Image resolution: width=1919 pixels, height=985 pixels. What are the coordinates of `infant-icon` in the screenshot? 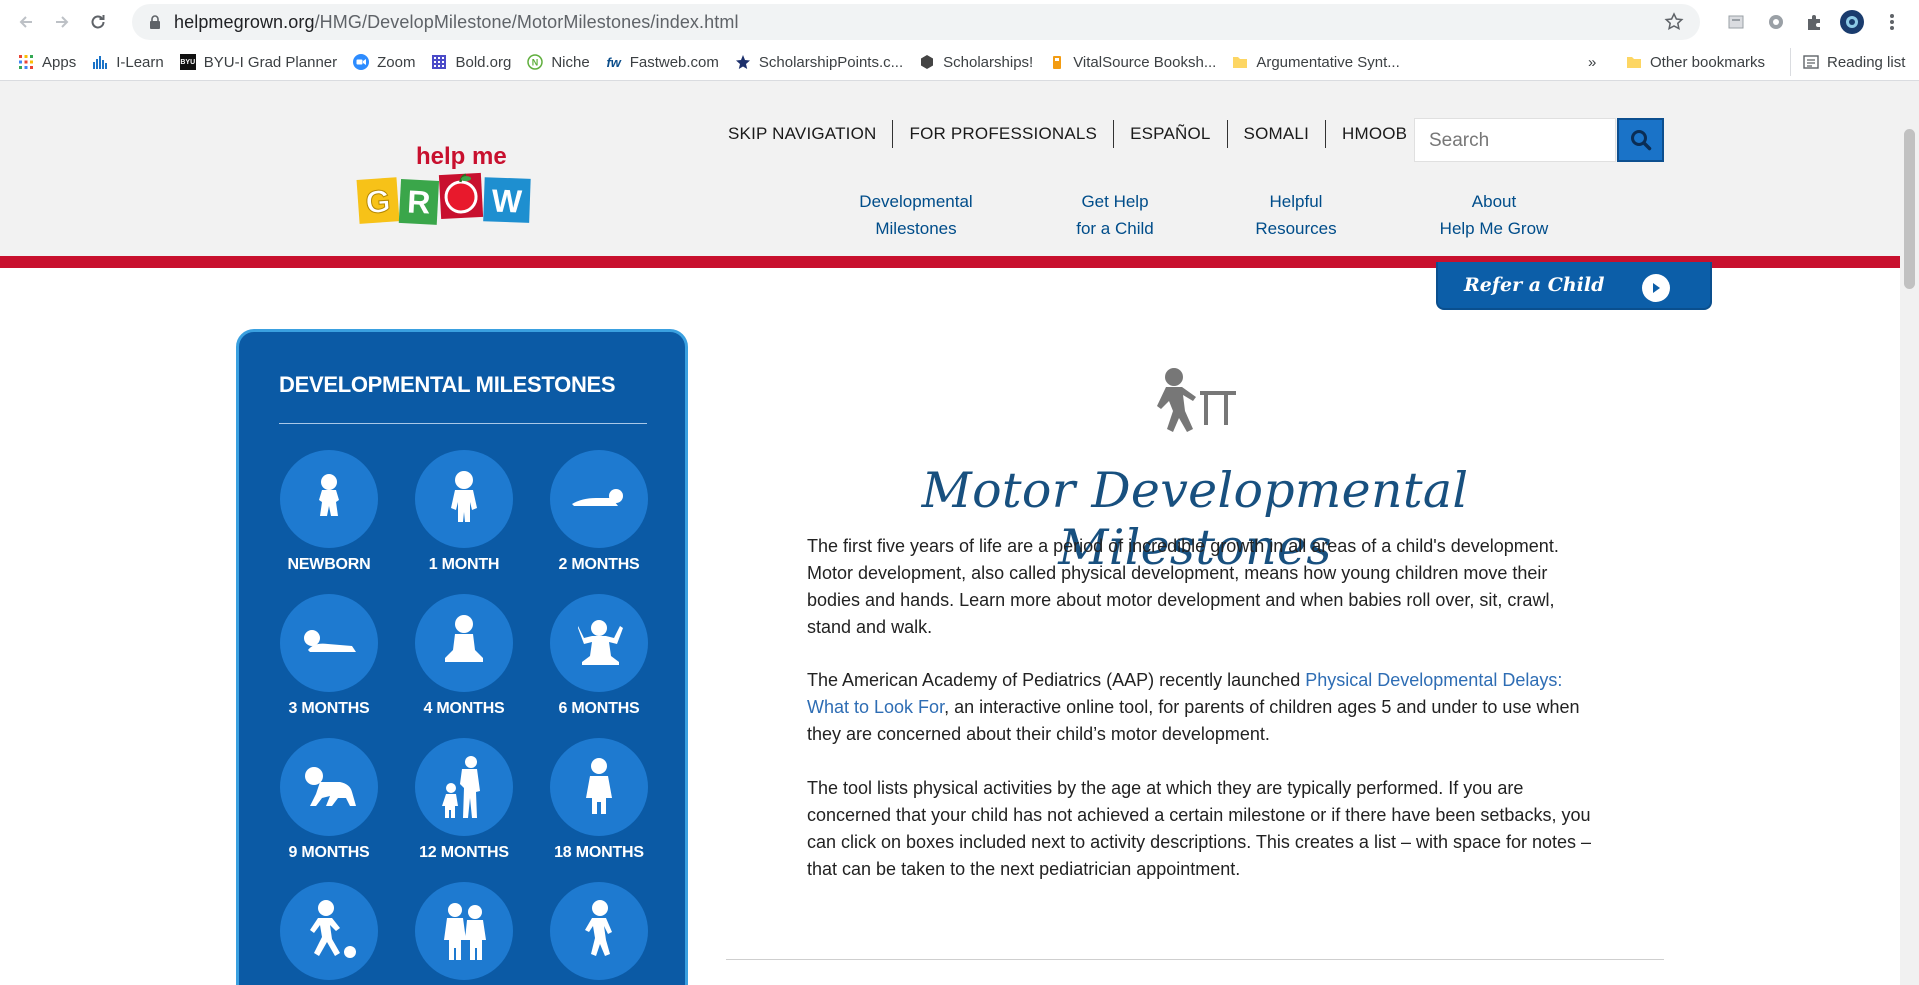 It's located at (464, 499).